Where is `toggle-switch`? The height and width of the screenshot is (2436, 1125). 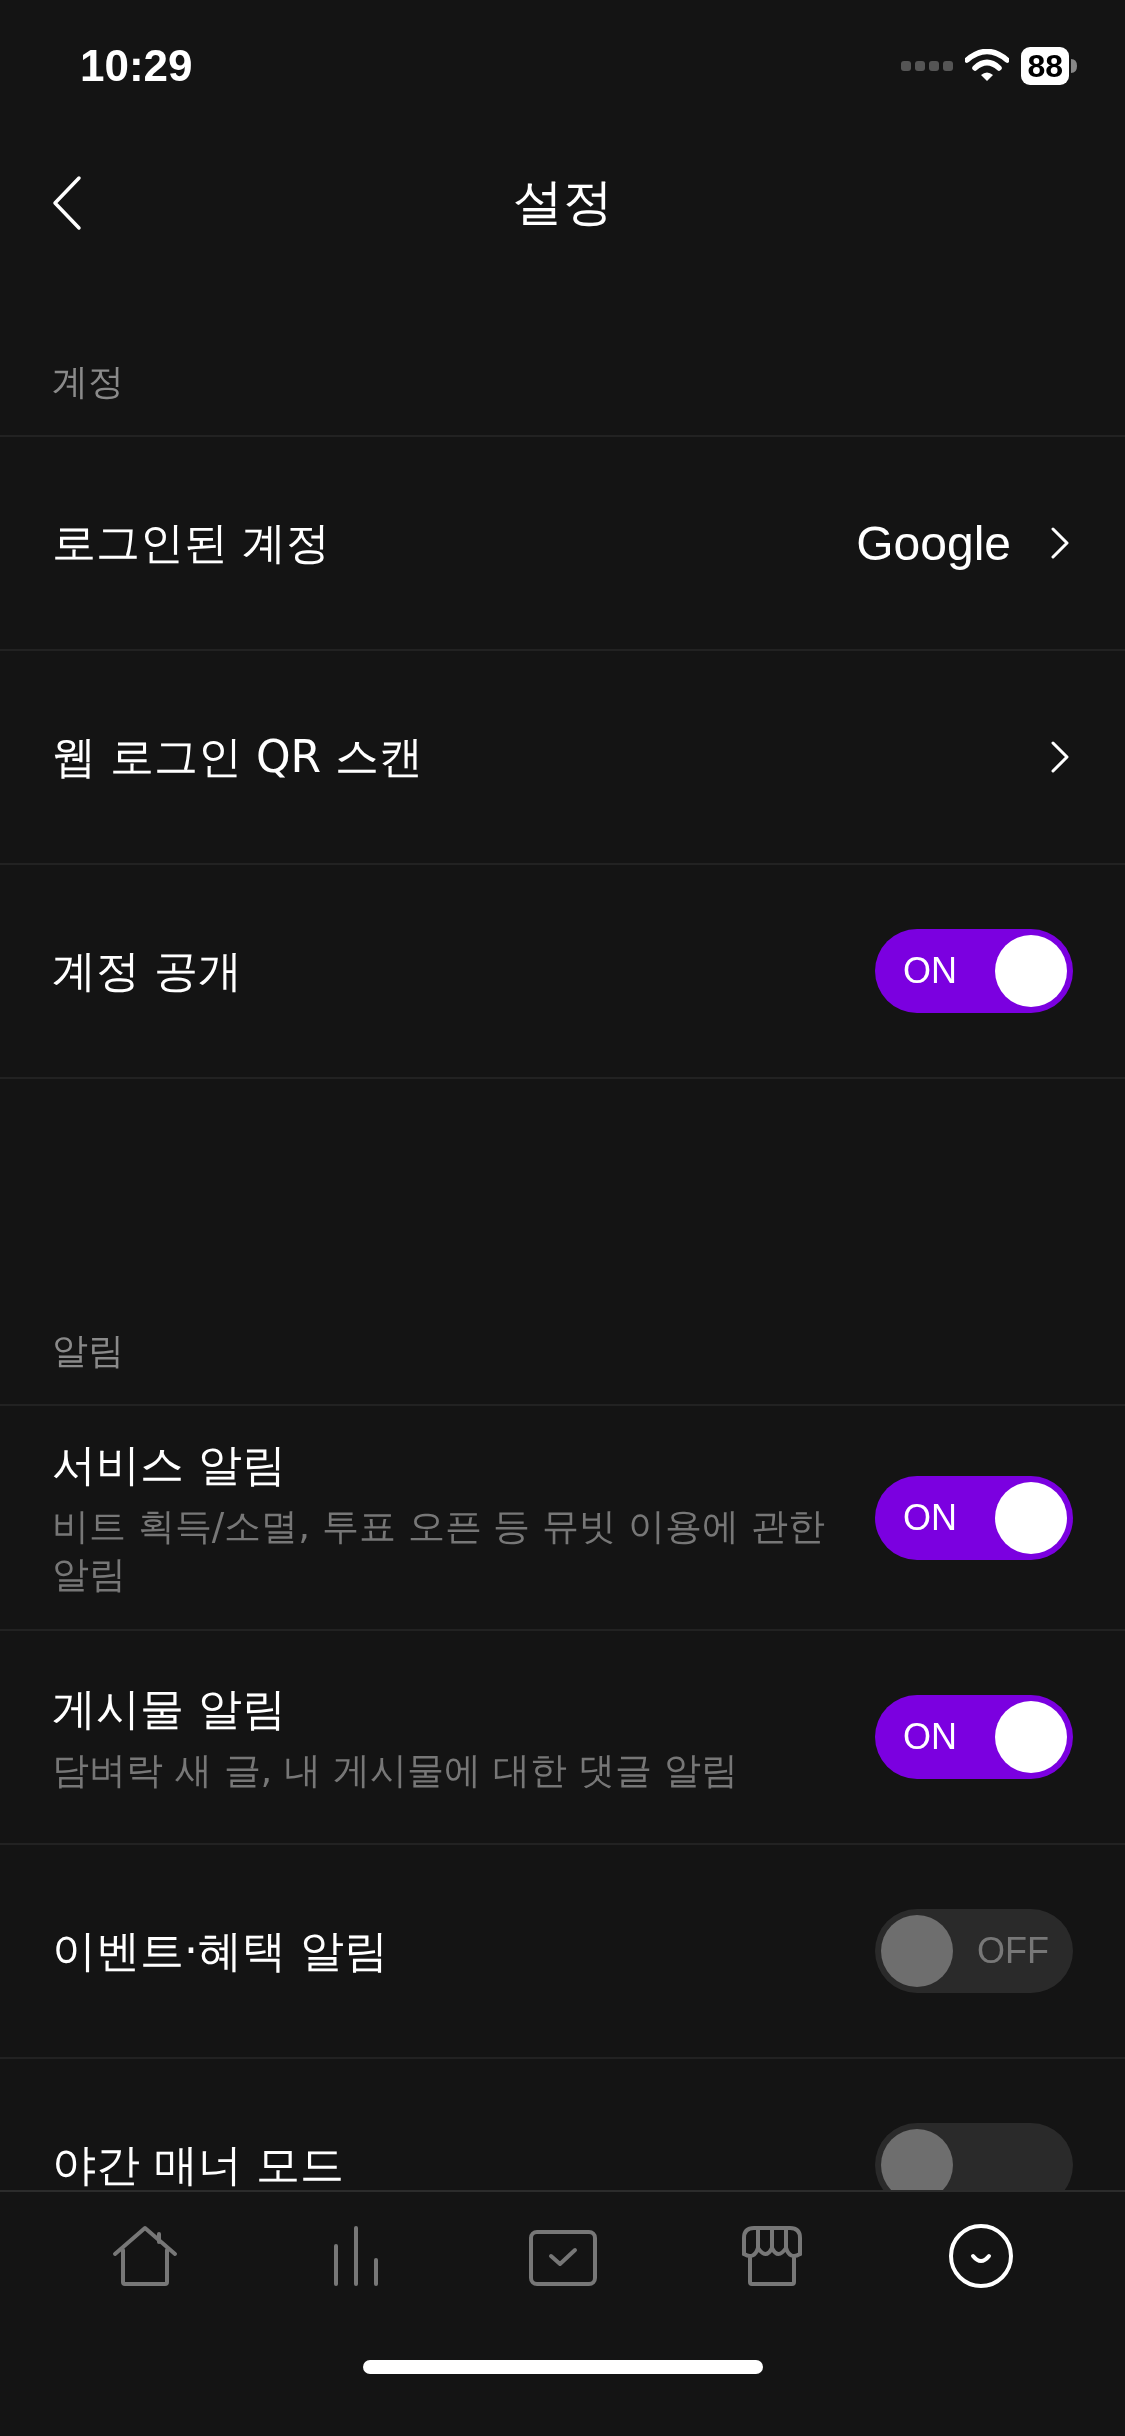 toggle-switch is located at coordinates (974, 2156).